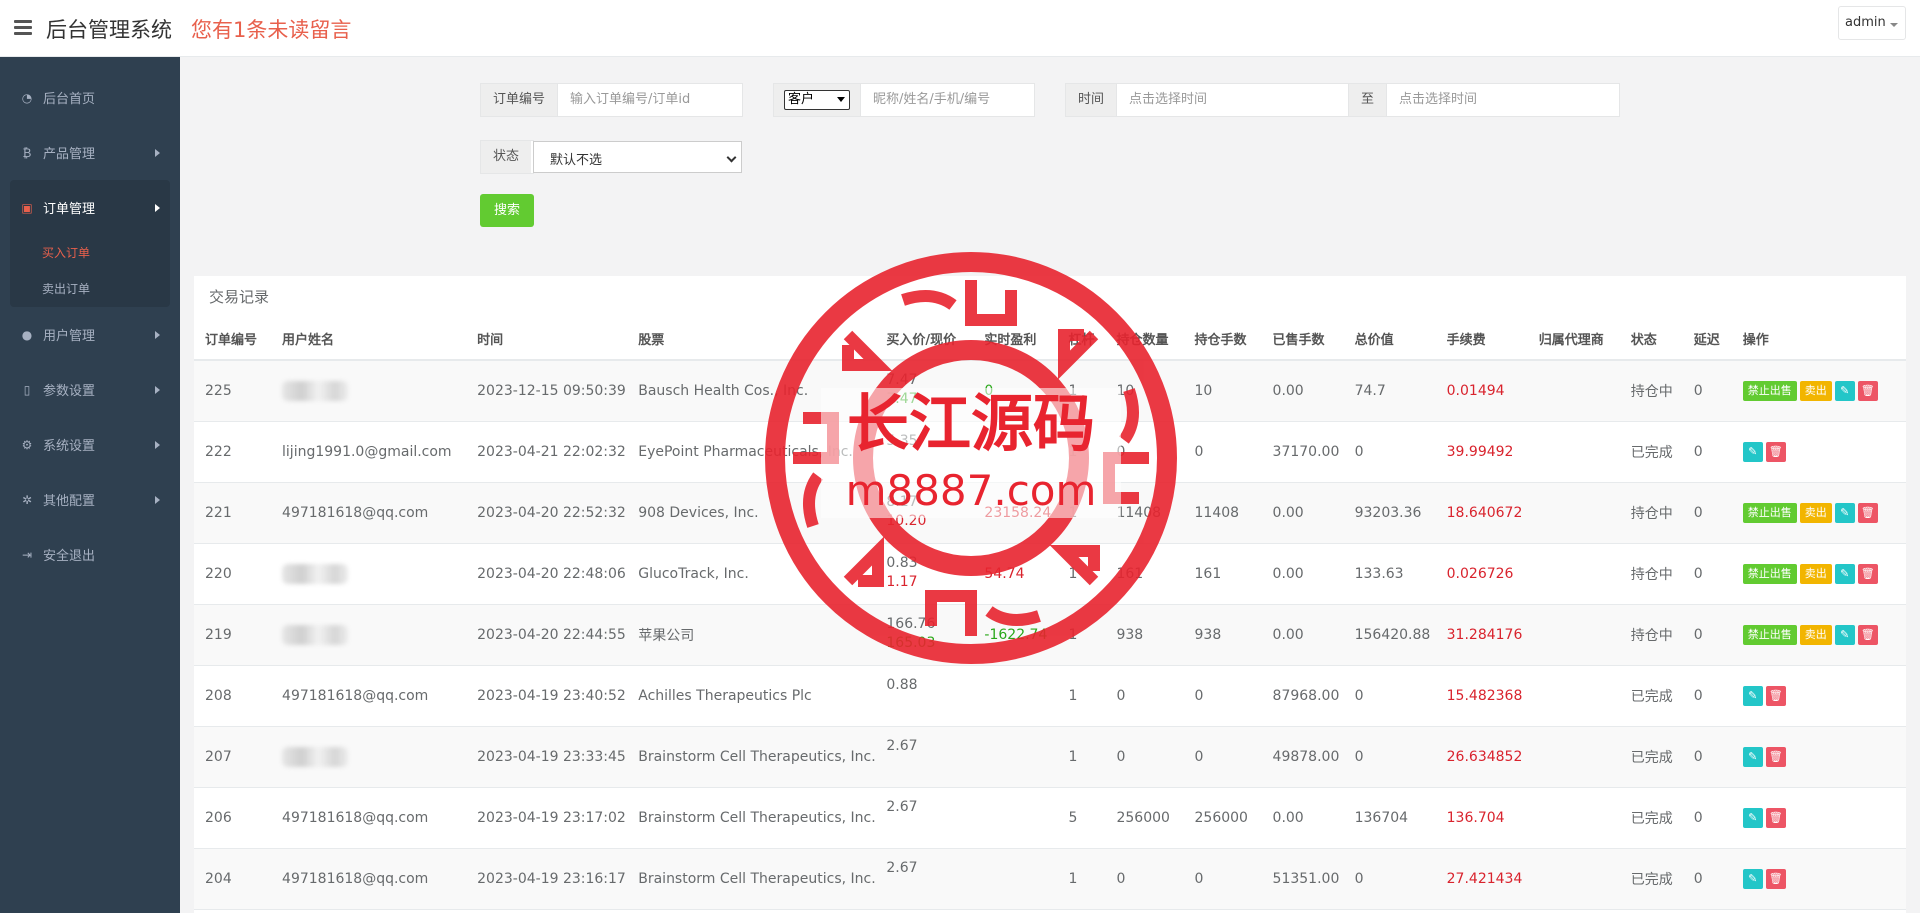 The height and width of the screenshot is (913, 1920). Describe the element at coordinates (90, 444) in the screenshot. I see `sidebar-item-system: ⚙ 系统设置` at that location.